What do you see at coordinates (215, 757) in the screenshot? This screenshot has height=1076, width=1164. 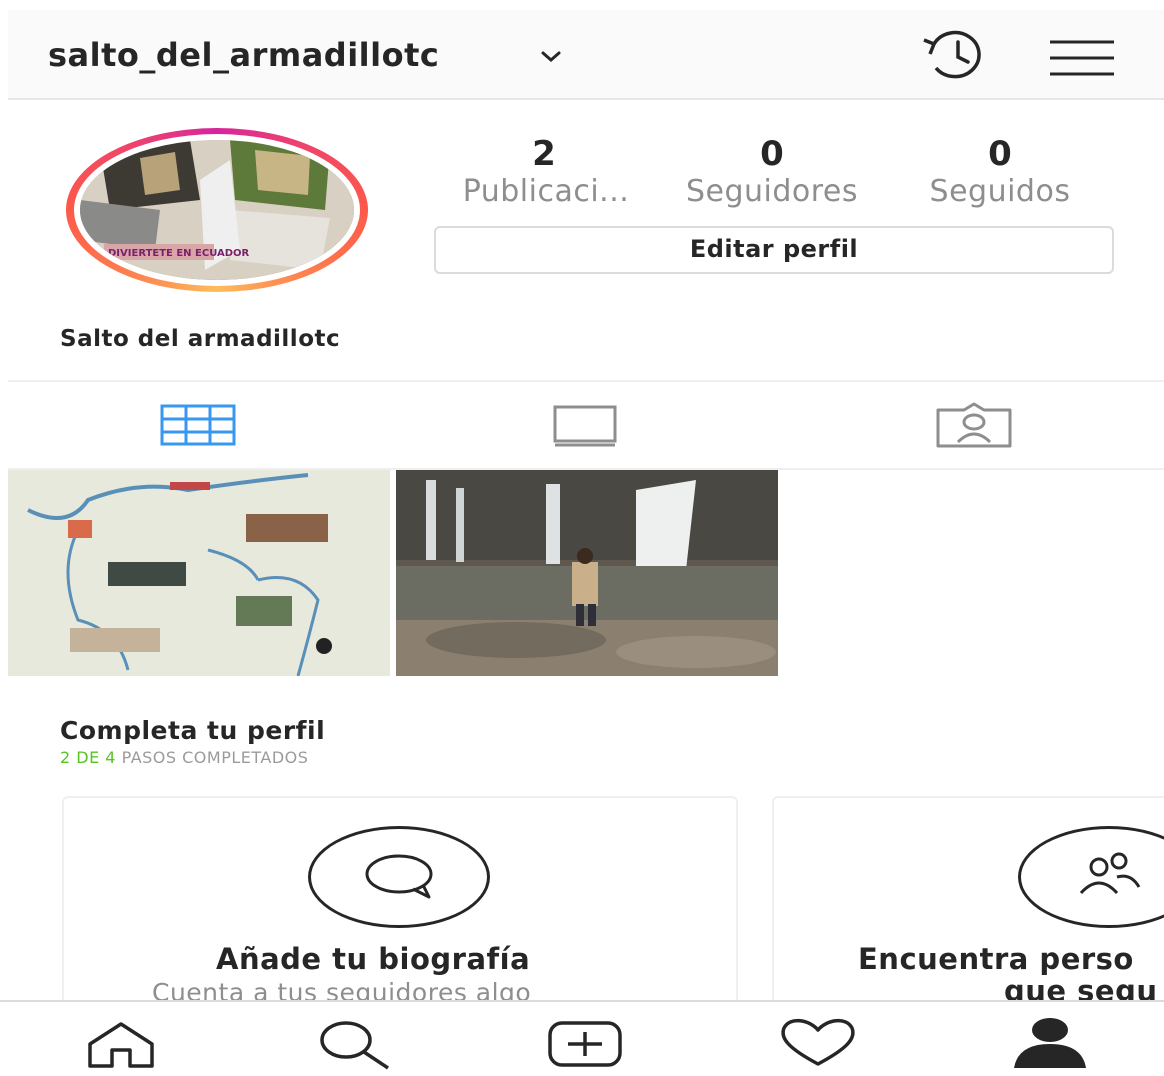 I see `steps-completed-label: PASOS COMPLETADOS` at bounding box center [215, 757].